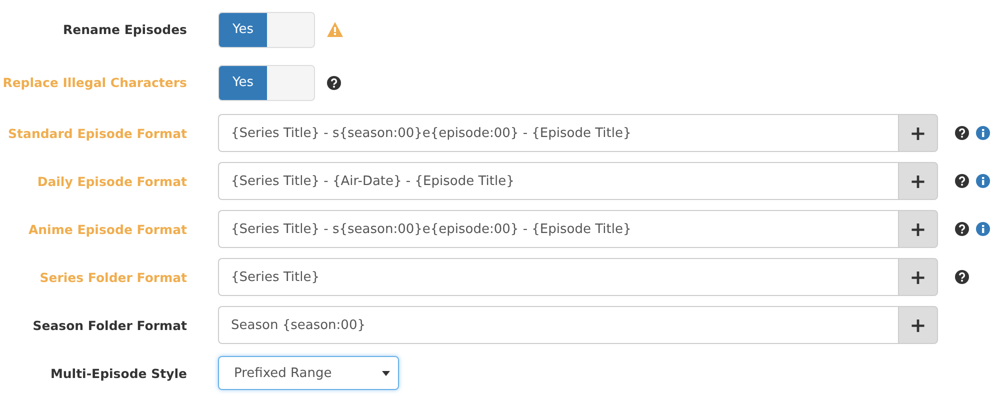 The width and height of the screenshot is (1000, 404). What do you see at coordinates (94, 82) in the screenshot?
I see `setting-label: Replace Illegal Characters` at bounding box center [94, 82].